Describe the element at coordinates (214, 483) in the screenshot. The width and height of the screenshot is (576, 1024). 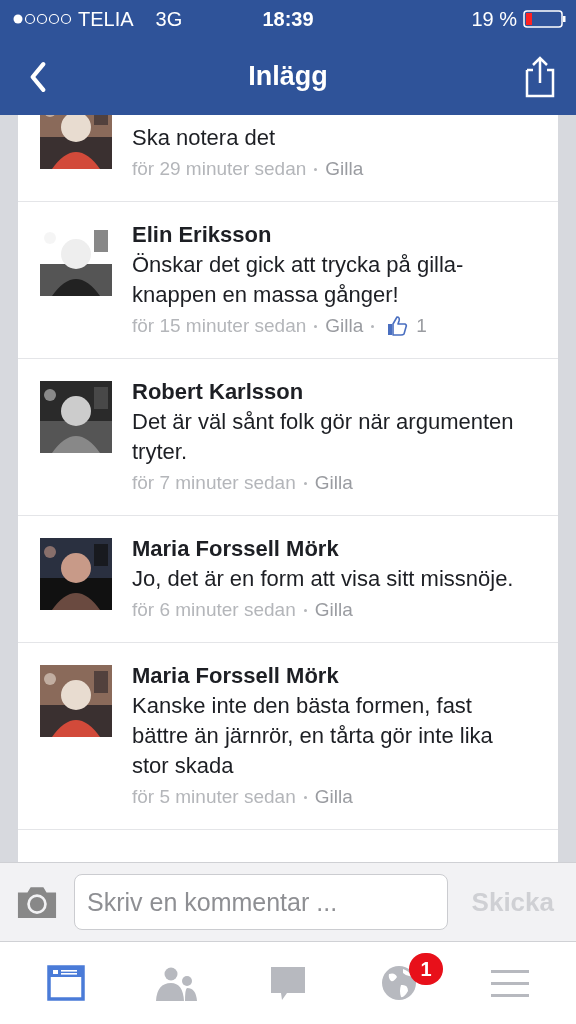
I see `timestamp: för 7 minuter sedan` at that location.